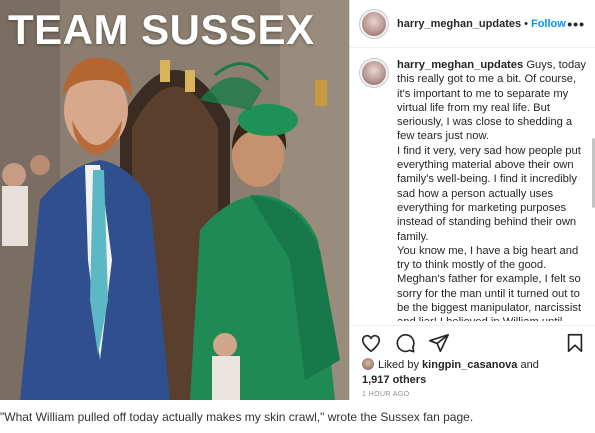 The height and width of the screenshot is (433, 595). I want to click on post-username: harry_meghan_updates, so click(459, 24).